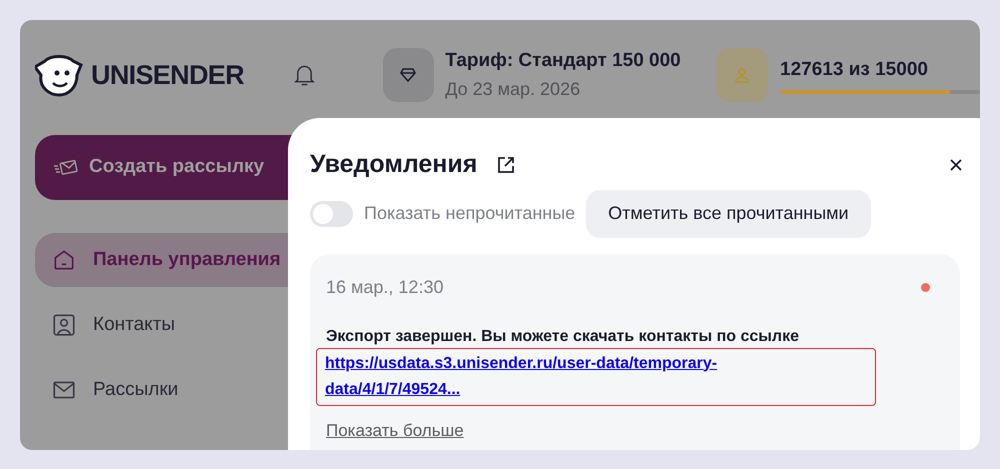 This screenshot has width=1000, height=469. What do you see at coordinates (563, 61) in the screenshot?
I see `tariff-label: Тариф: Стандарт 150 000` at bounding box center [563, 61].